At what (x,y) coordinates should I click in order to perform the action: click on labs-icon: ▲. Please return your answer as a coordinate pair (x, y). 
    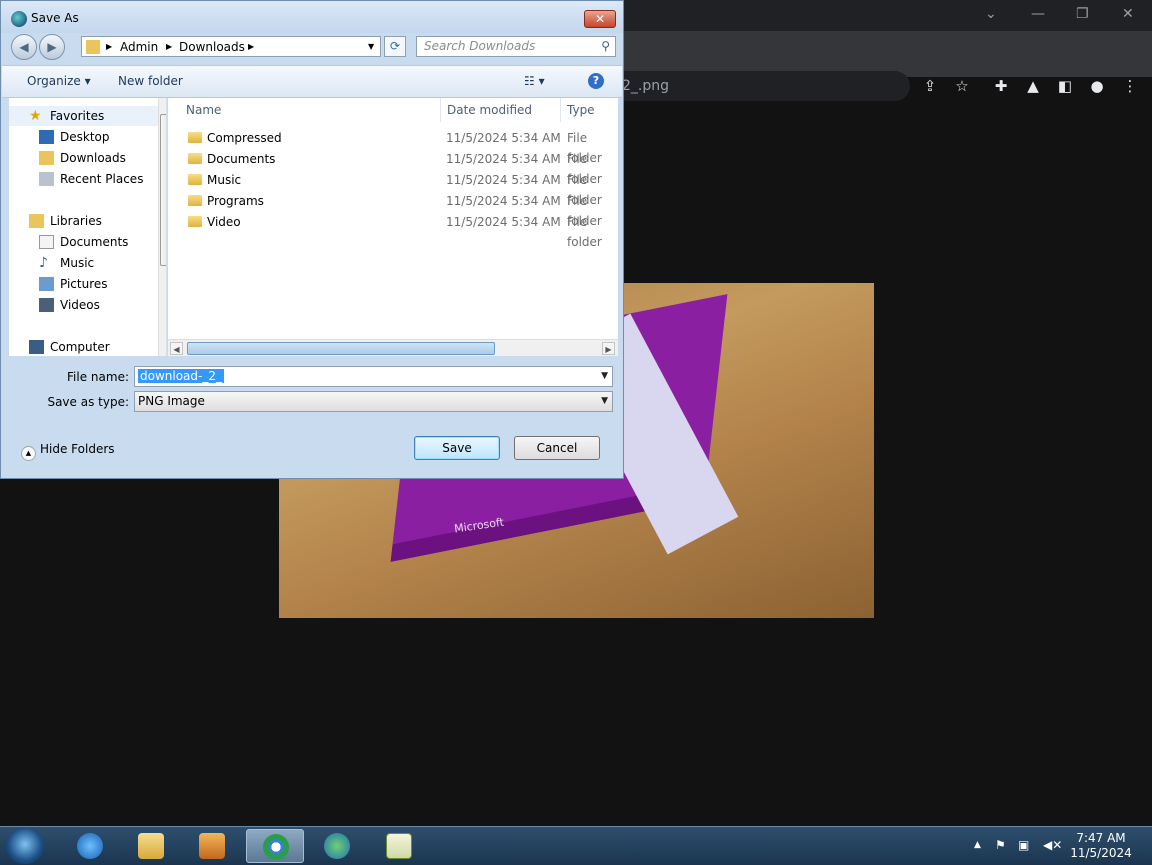
    Looking at the image, I should click on (1033, 86).